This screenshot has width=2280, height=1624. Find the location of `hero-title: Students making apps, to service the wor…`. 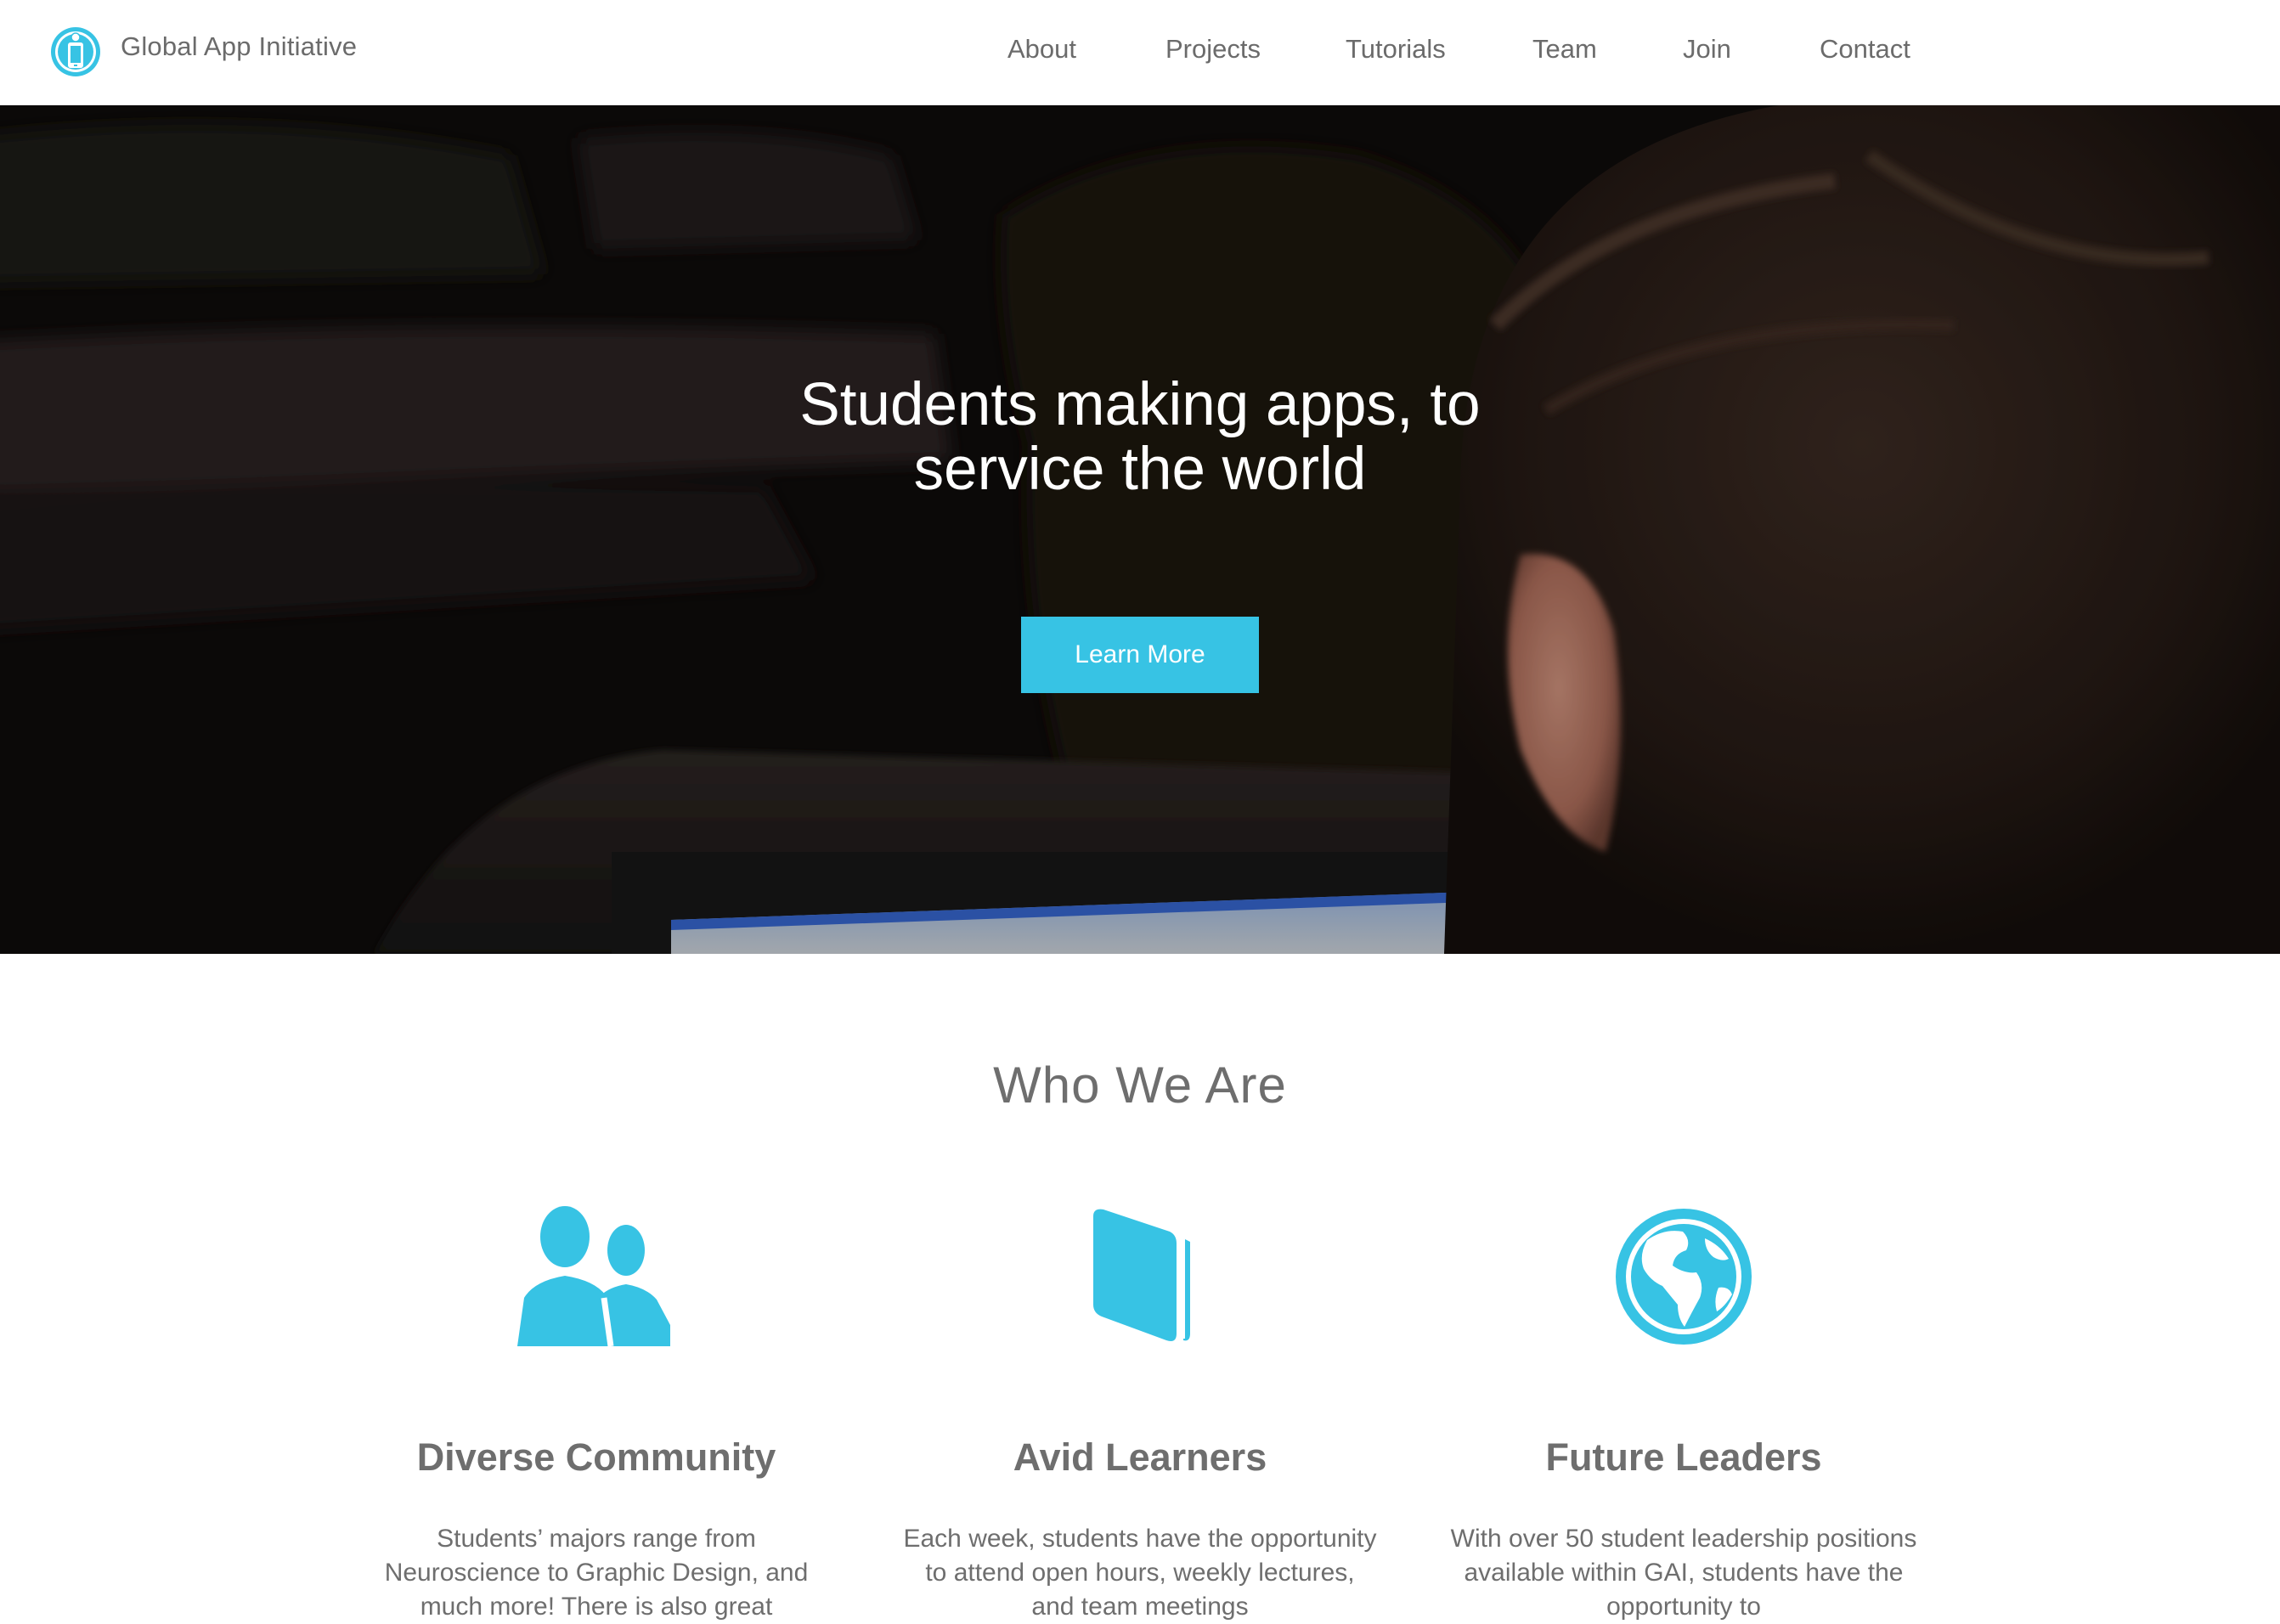

hero-title: Students making apps, to service the wor… is located at coordinates (1140, 438).